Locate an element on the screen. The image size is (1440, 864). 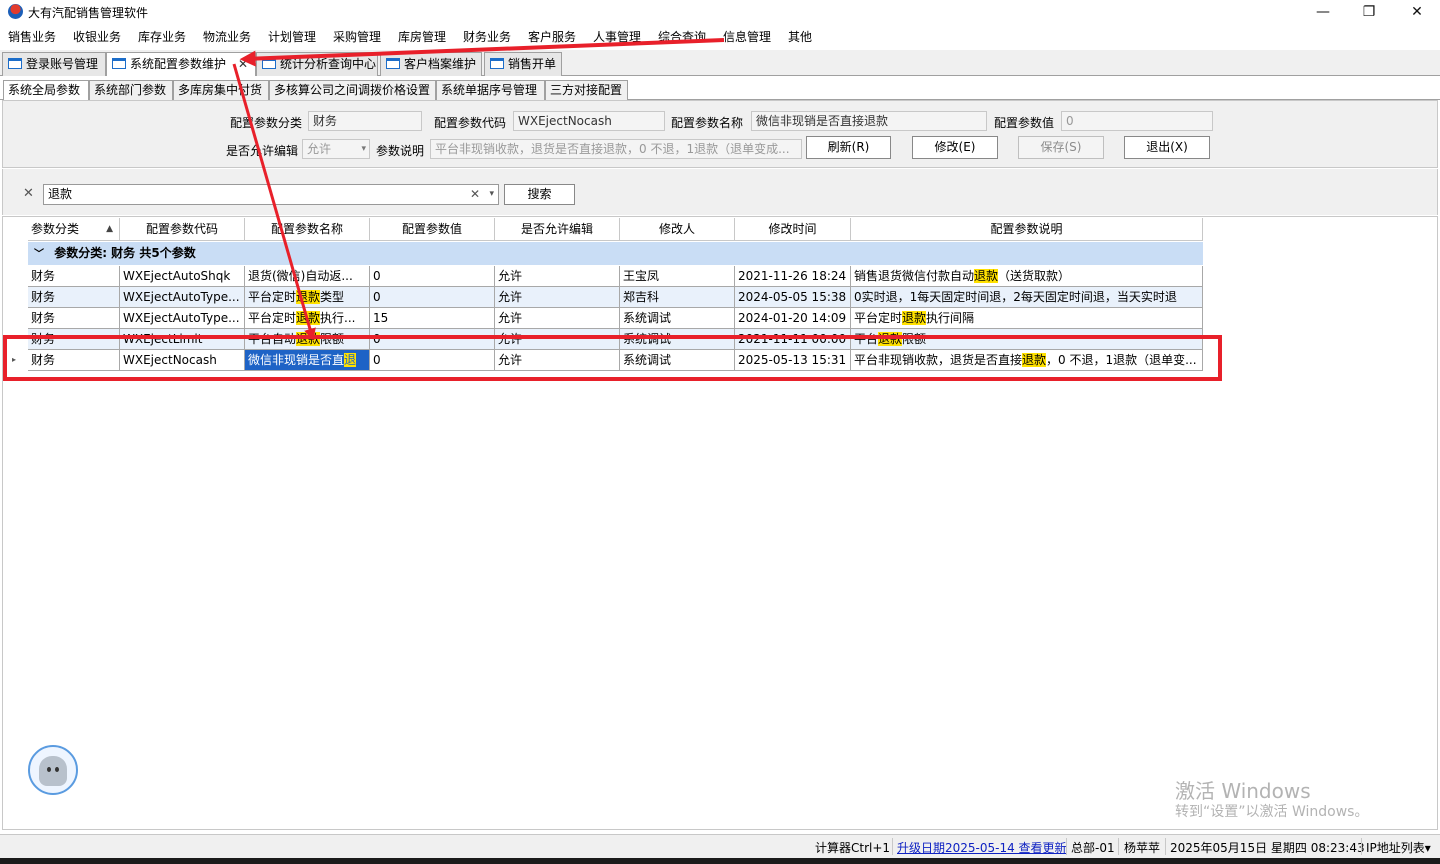
exit-button: 退出(X) is located at coordinates (1167, 147).